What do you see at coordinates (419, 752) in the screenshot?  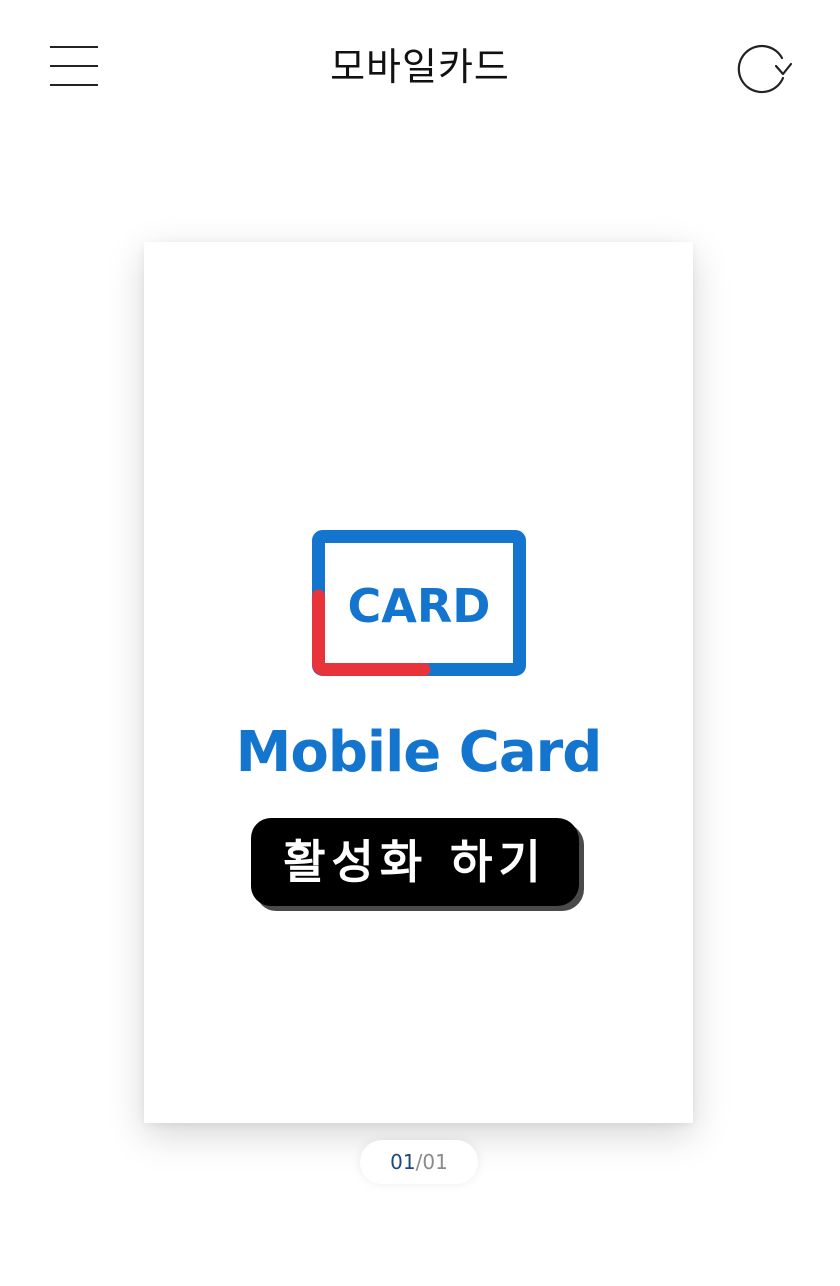 I see `brand-title: Mobile Card` at bounding box center [419, 752].